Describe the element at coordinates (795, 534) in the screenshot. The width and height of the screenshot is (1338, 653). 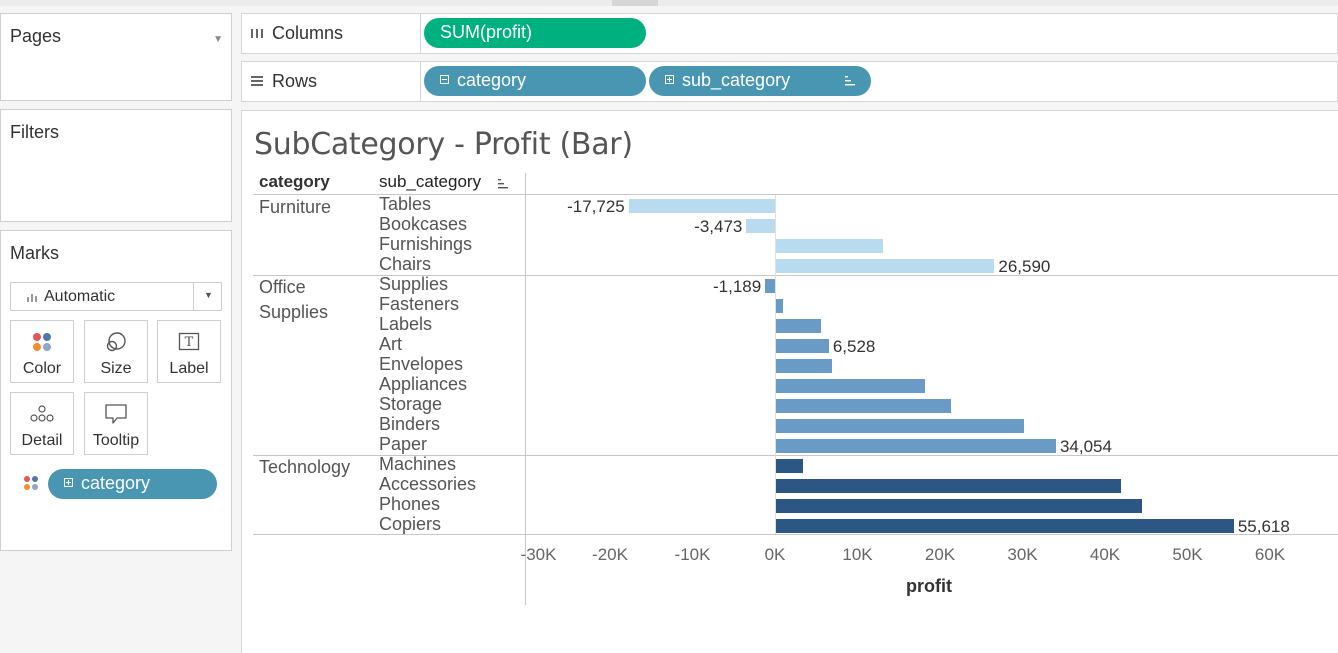
I see `axis-rule` at that location.